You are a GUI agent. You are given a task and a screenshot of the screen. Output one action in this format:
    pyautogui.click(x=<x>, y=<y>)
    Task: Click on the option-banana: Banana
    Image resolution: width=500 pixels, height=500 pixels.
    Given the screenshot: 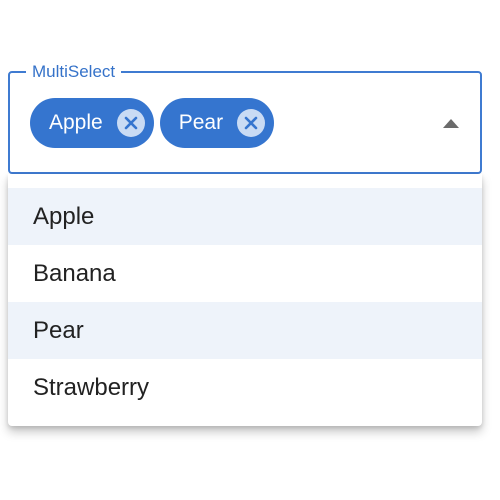 What is the action you would take?
    pyautogui.click(x=245, y=273)
    